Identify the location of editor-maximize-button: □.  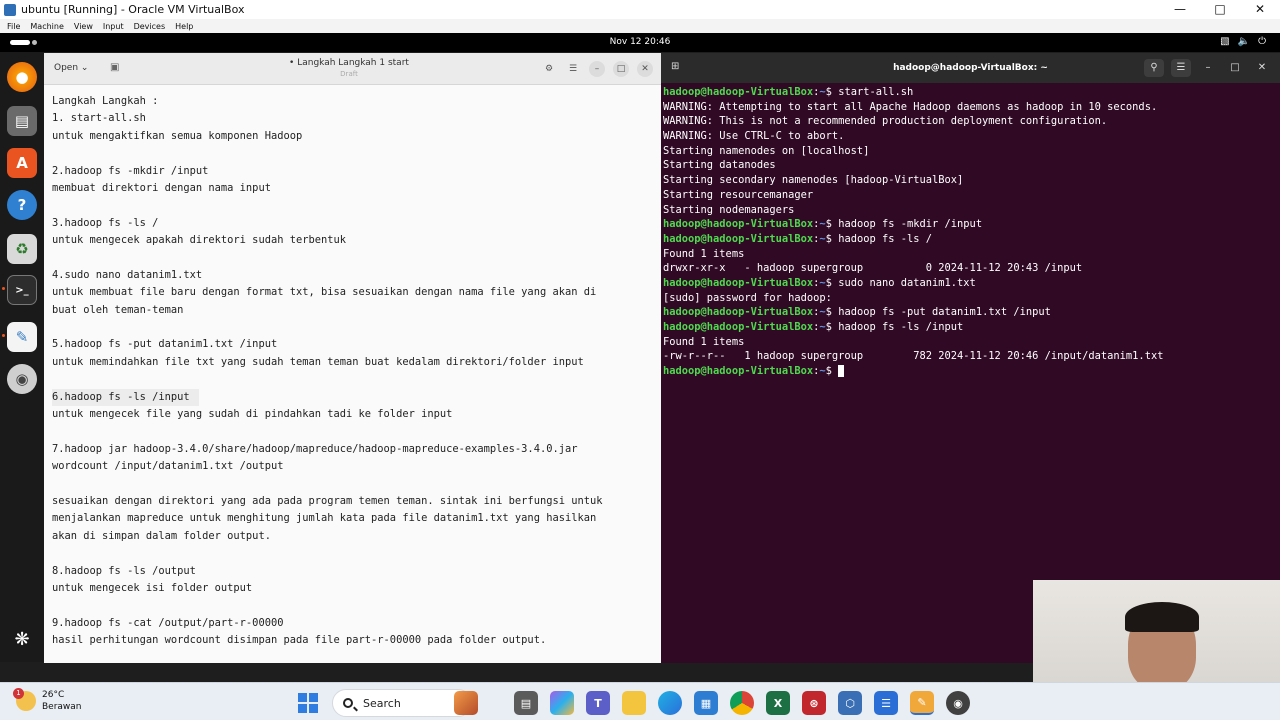
(621, 69).